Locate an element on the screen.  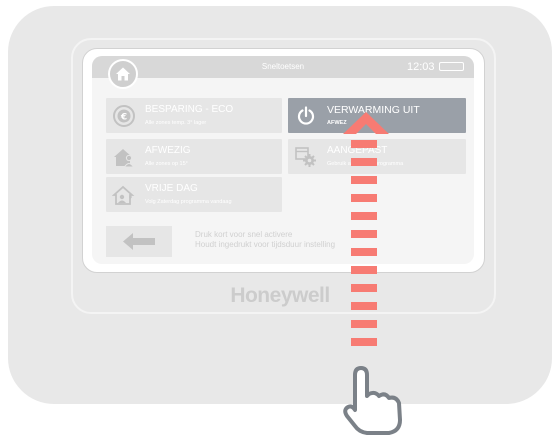
tile-subtitle: Volg Zaterdag programma vandaag is located at coordinates (188, 202).